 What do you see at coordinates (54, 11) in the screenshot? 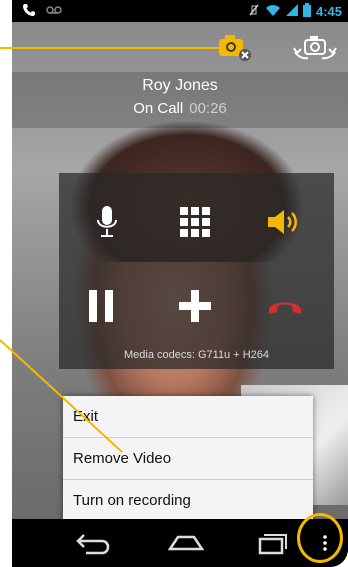
I see `voicemail-icon` at bounding box center [54, 11].